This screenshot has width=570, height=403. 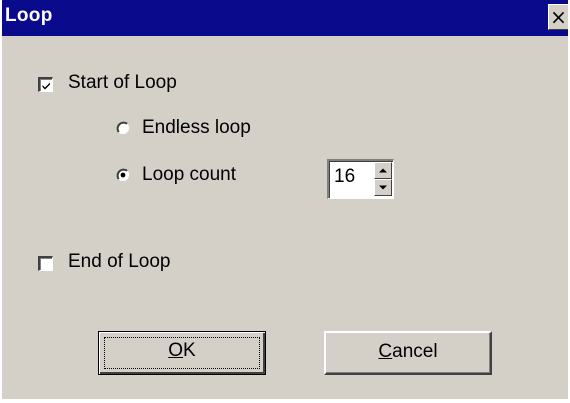 I want to click on focus-rectangle, so click(x=182, y=353).